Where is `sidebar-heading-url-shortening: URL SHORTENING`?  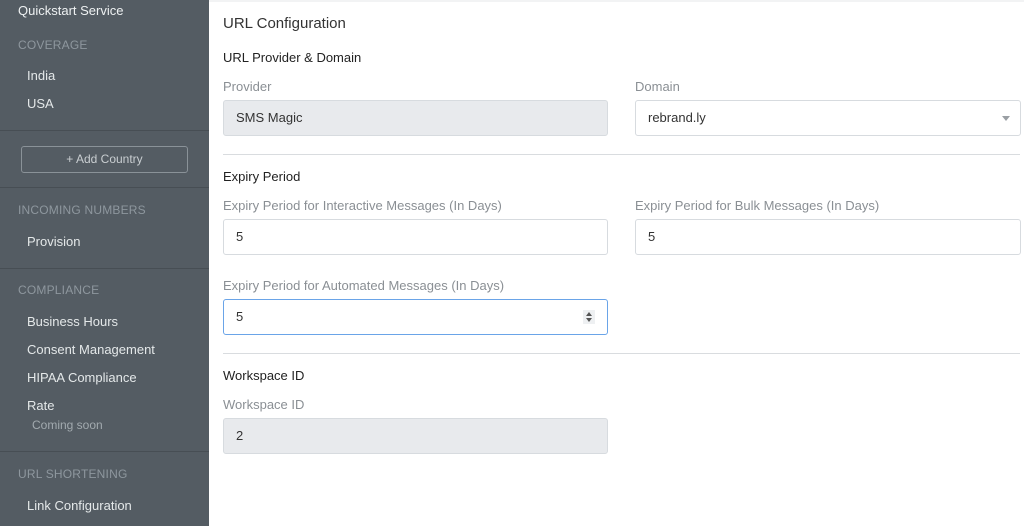 sidebar-heading-url-shortening: URL SHORTENING is located at coordinates (73, 474).